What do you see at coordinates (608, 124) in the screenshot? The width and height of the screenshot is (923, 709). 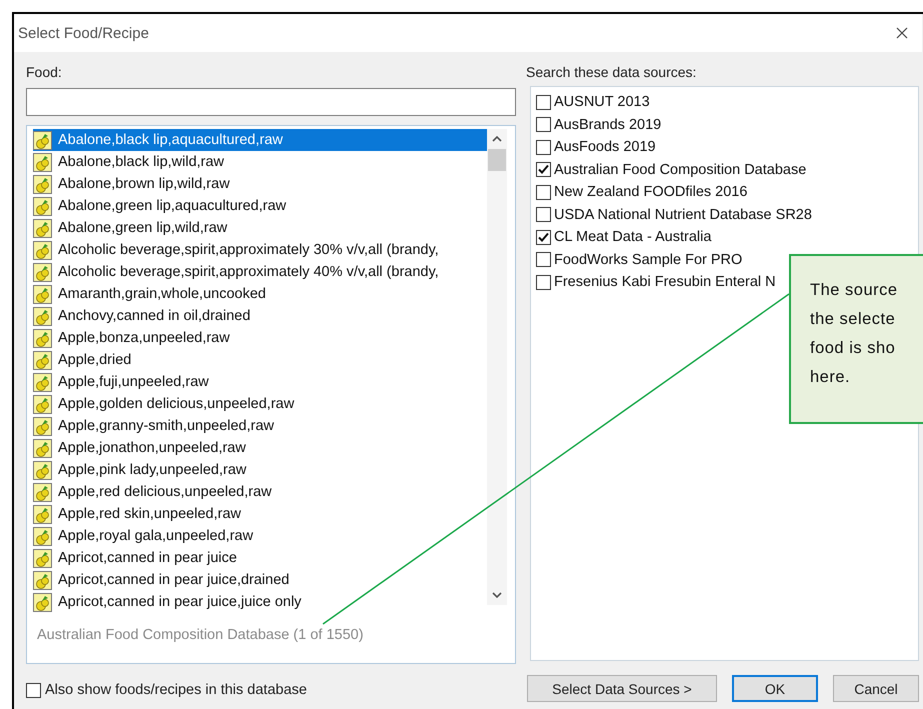 I see `data-source-label: AusBrands 2019` at bounding box center [608, 124].